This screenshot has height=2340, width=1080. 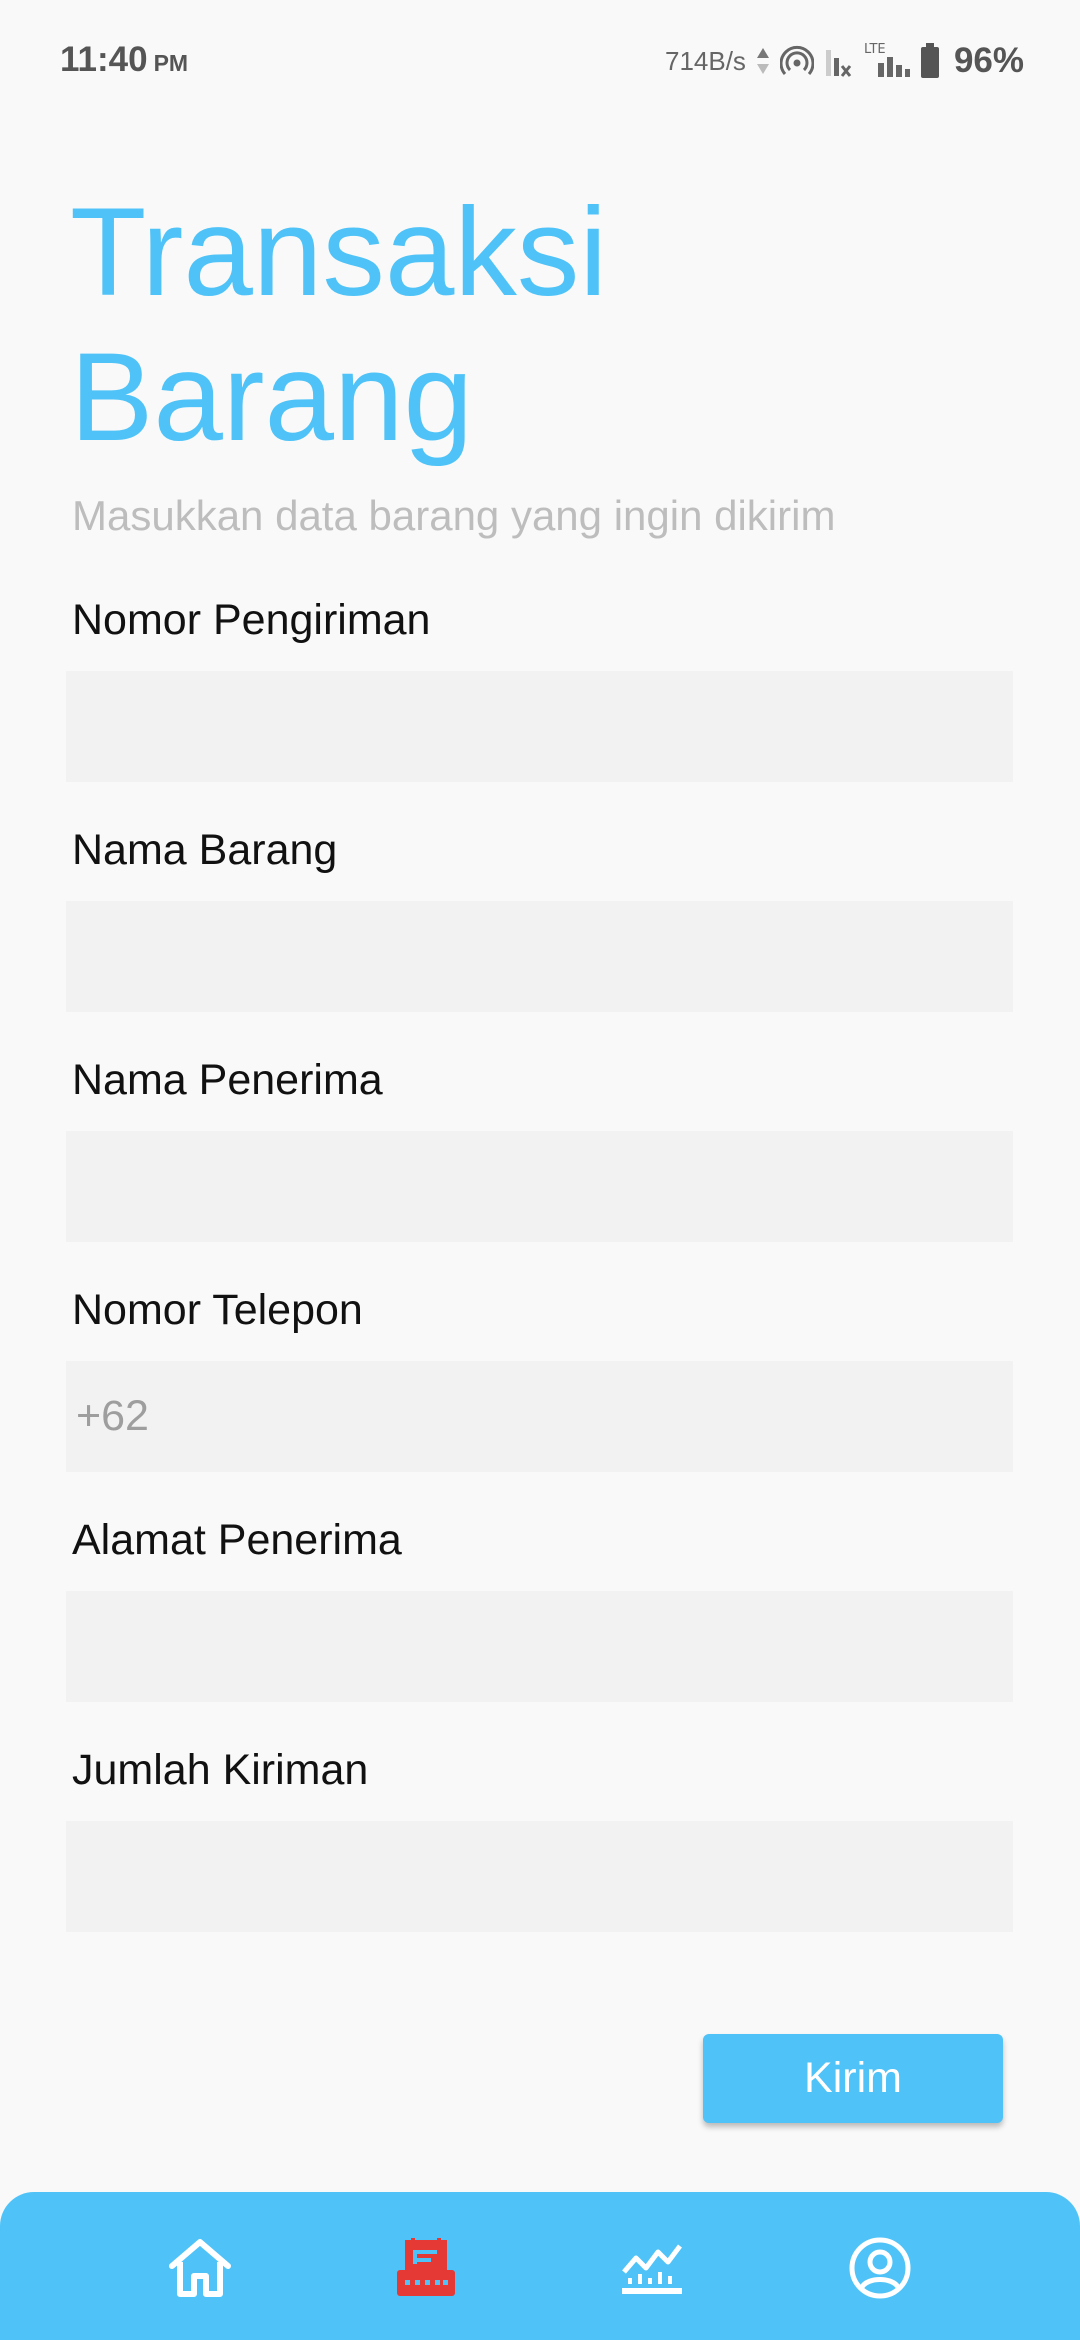 I want to click on transaction-icon, so click(x=426, y=2267).